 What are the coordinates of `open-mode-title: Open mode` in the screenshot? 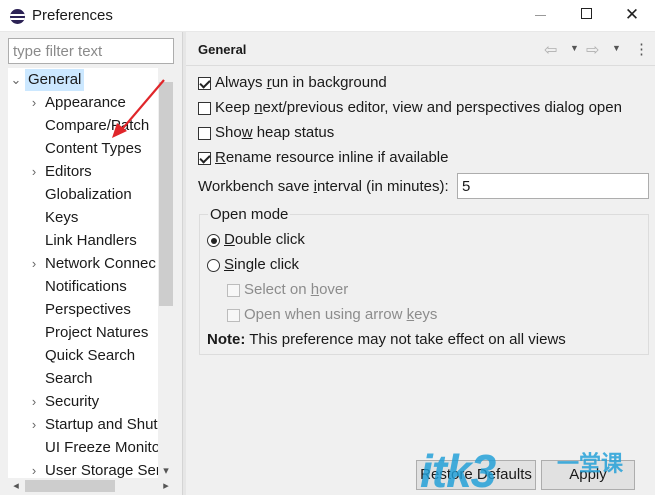 It's located at (249, 214).